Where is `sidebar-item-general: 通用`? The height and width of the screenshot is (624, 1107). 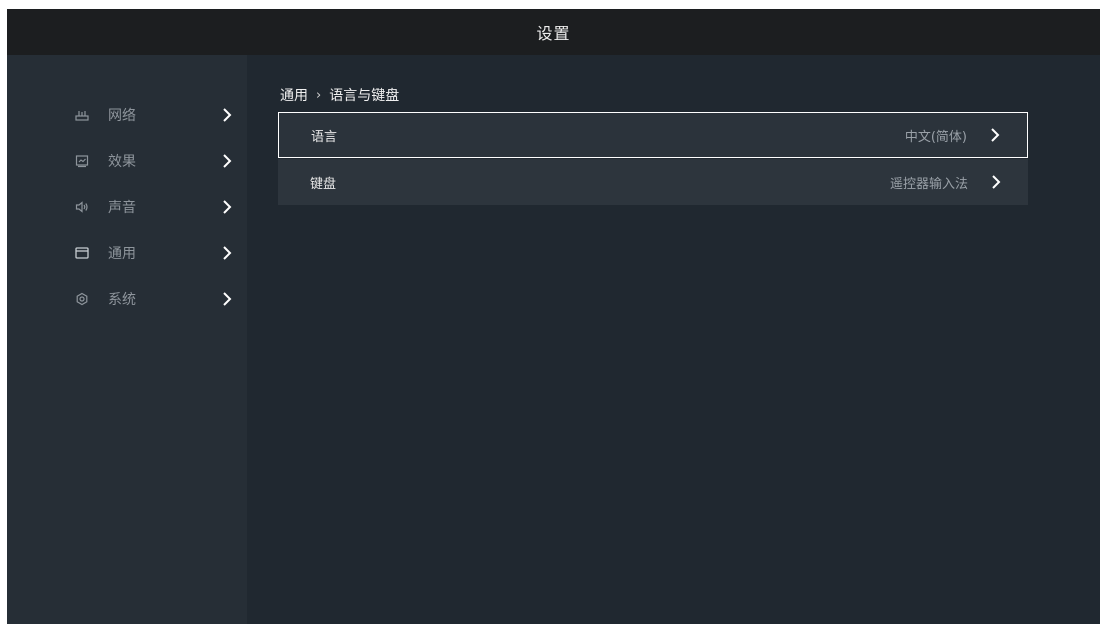
sidebar-item-general: 通用 is located at coordinates (127, 253).